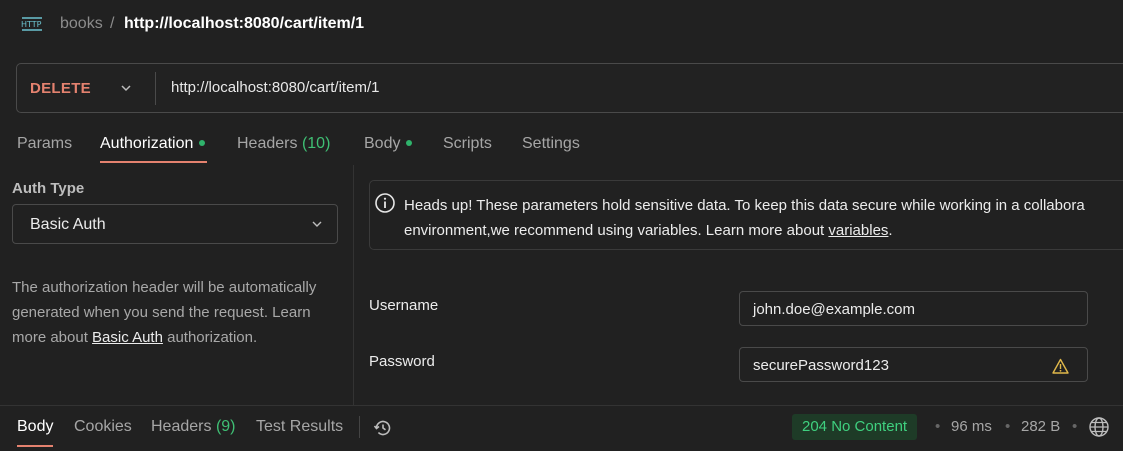 This screenshot has height=451, width=1123. I want to click on active-response-tab-indicator, so click(35, 446).